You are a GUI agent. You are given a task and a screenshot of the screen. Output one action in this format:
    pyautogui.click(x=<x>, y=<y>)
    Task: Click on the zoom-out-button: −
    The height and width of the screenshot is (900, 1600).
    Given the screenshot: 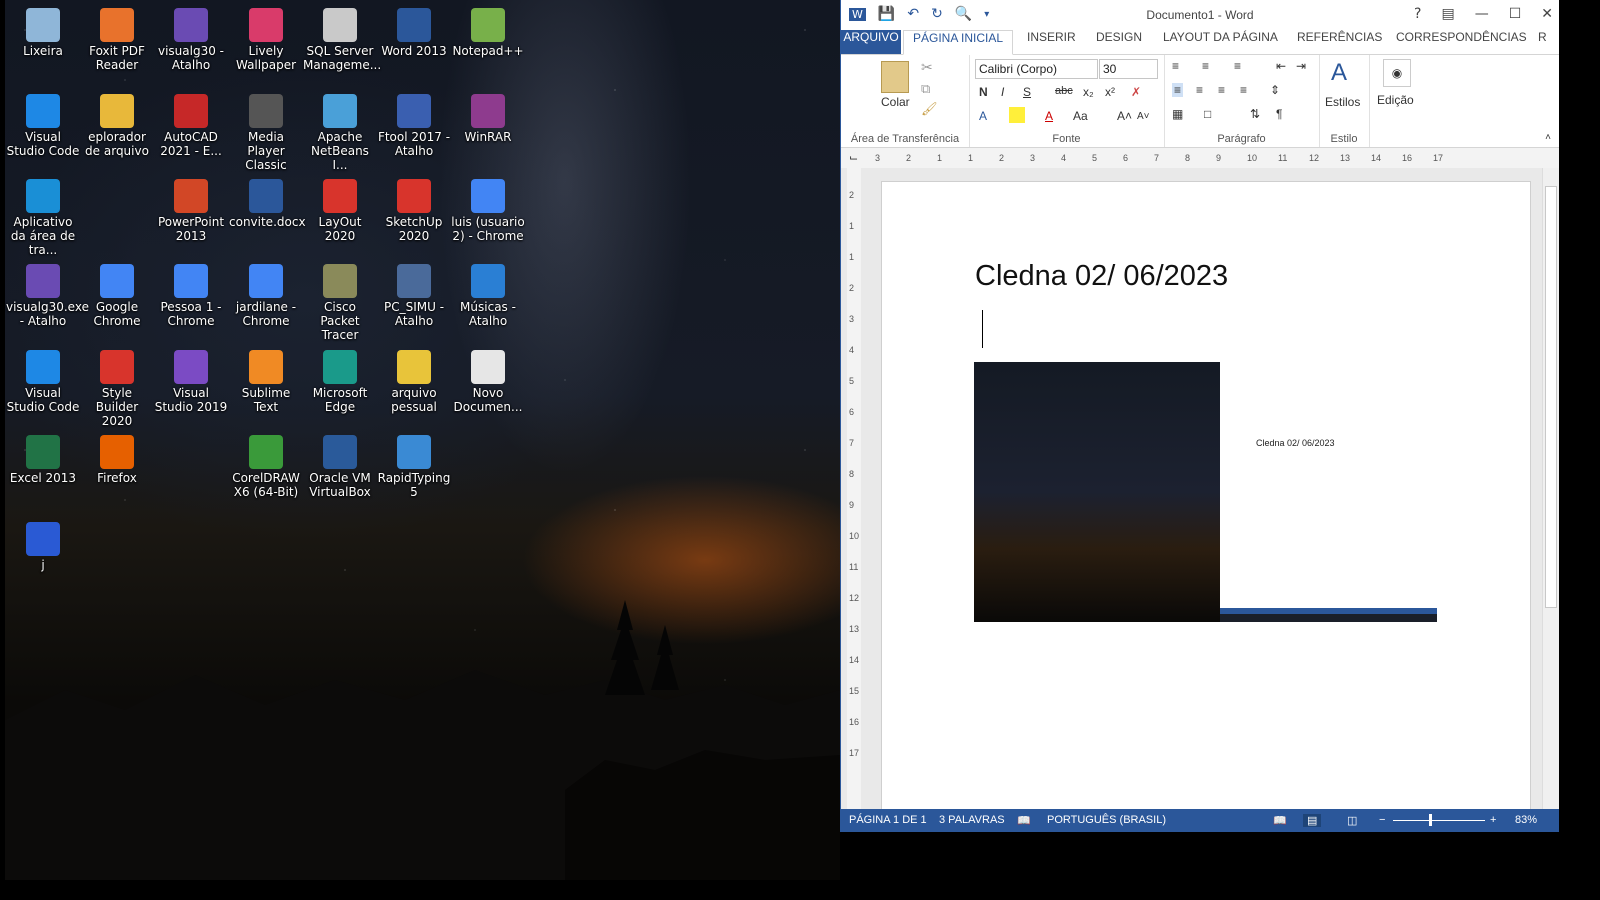 What is the action you would take?
    pyautogui.click(x=1382, y=820)
    